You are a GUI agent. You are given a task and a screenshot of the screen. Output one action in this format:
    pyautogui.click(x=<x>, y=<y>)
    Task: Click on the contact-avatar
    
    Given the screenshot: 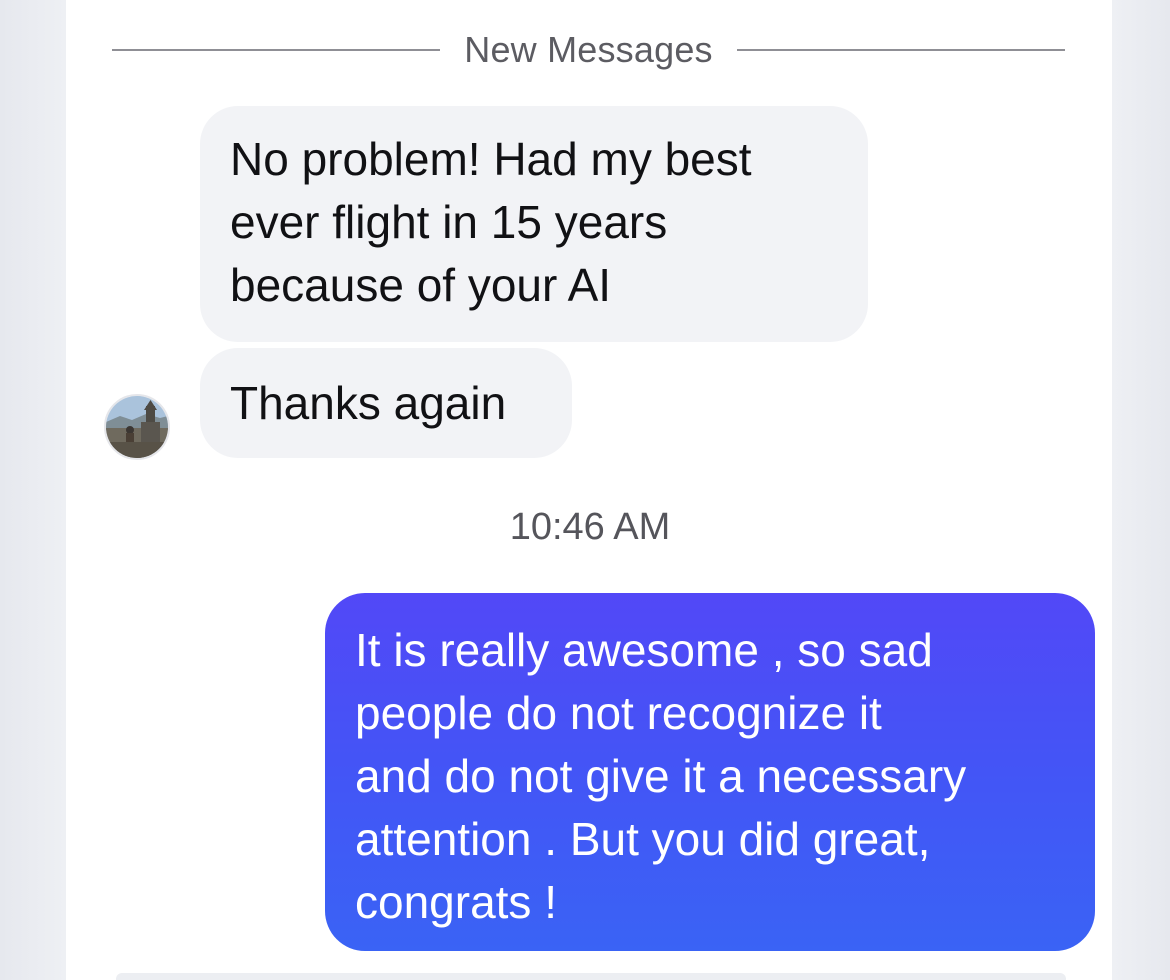 What is the action you would take?
    pyautogui.click(x=137, y=427)
    